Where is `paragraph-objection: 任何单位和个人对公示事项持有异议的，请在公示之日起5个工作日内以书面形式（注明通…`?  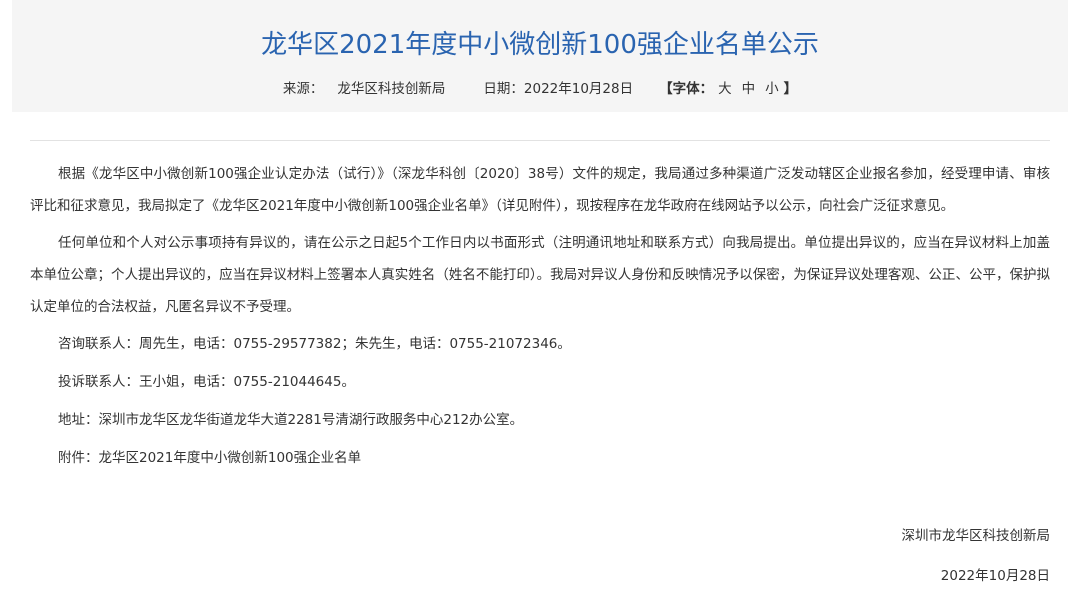 paragraph-objection: 任何单位和个人对公示事项持有异议的，请在公示之日起5个工作日内以书面形式（注明通… is located at coordinates (540, 275).